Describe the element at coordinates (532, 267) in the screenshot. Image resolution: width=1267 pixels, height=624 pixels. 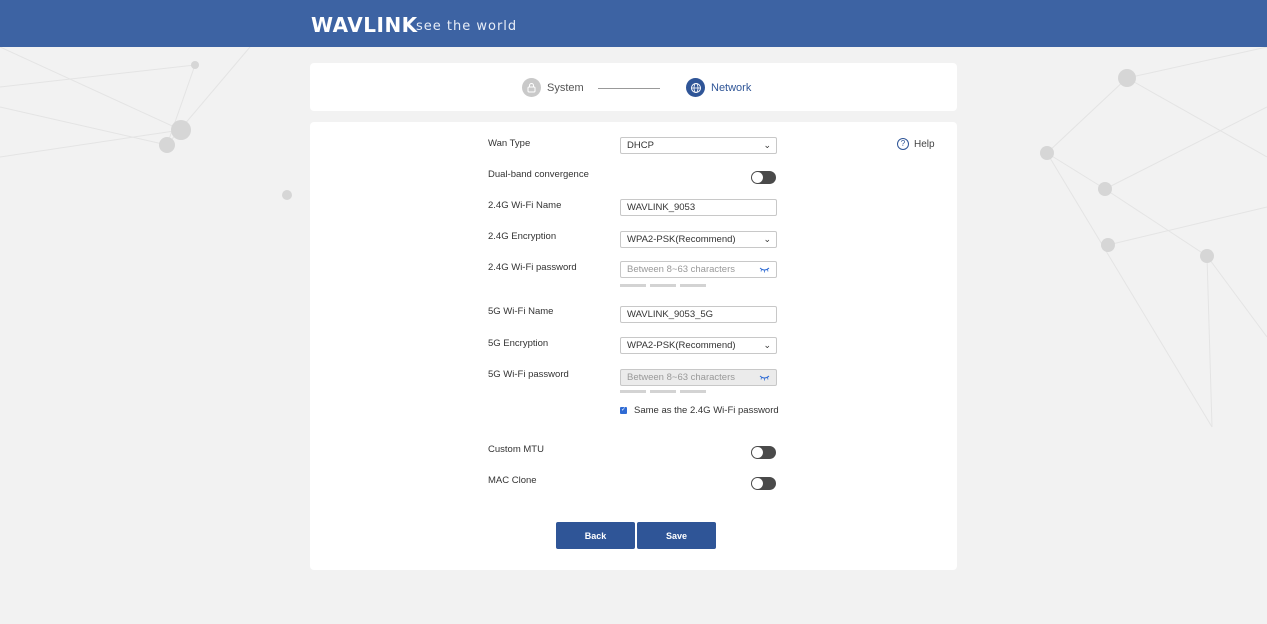
I see `wifi-24-password-label: 2.4G Wi-Fi password` at that location.